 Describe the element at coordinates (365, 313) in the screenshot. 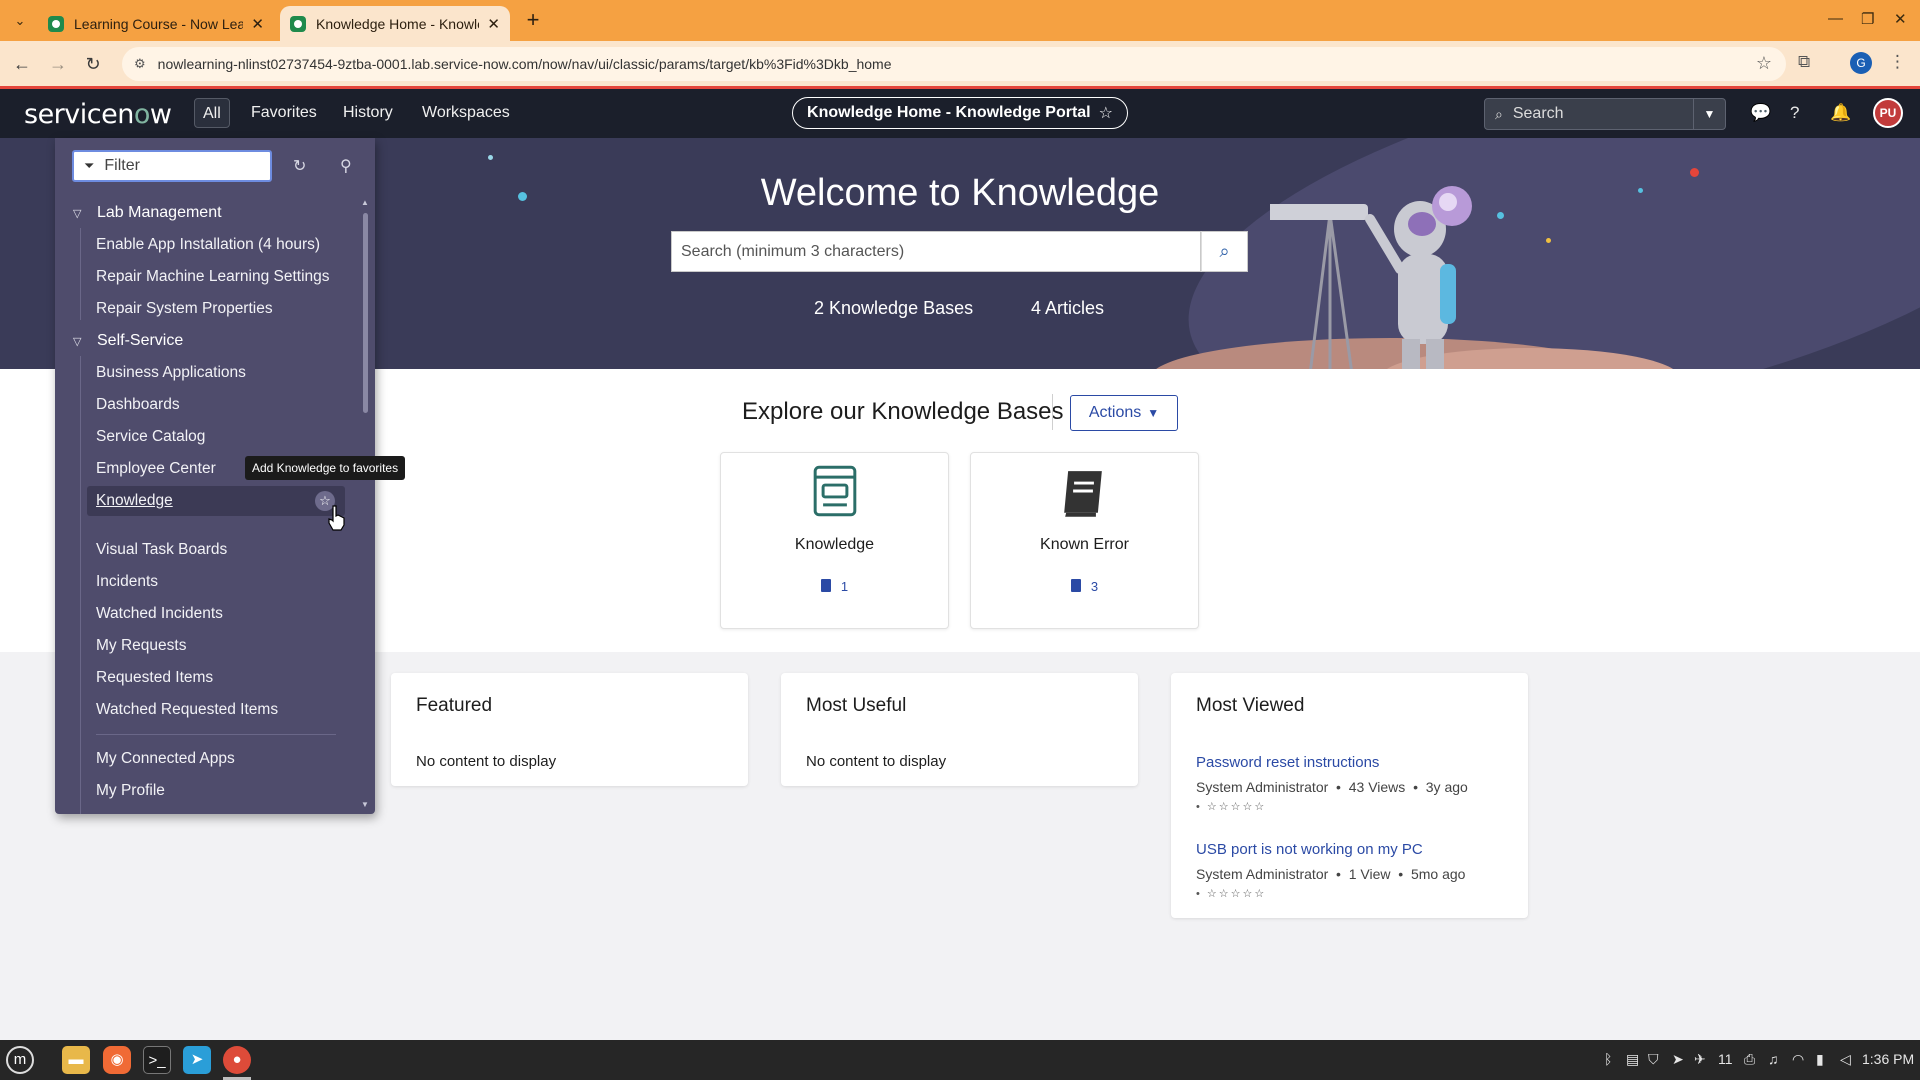

I see `navigator-scrollbar` at that location.